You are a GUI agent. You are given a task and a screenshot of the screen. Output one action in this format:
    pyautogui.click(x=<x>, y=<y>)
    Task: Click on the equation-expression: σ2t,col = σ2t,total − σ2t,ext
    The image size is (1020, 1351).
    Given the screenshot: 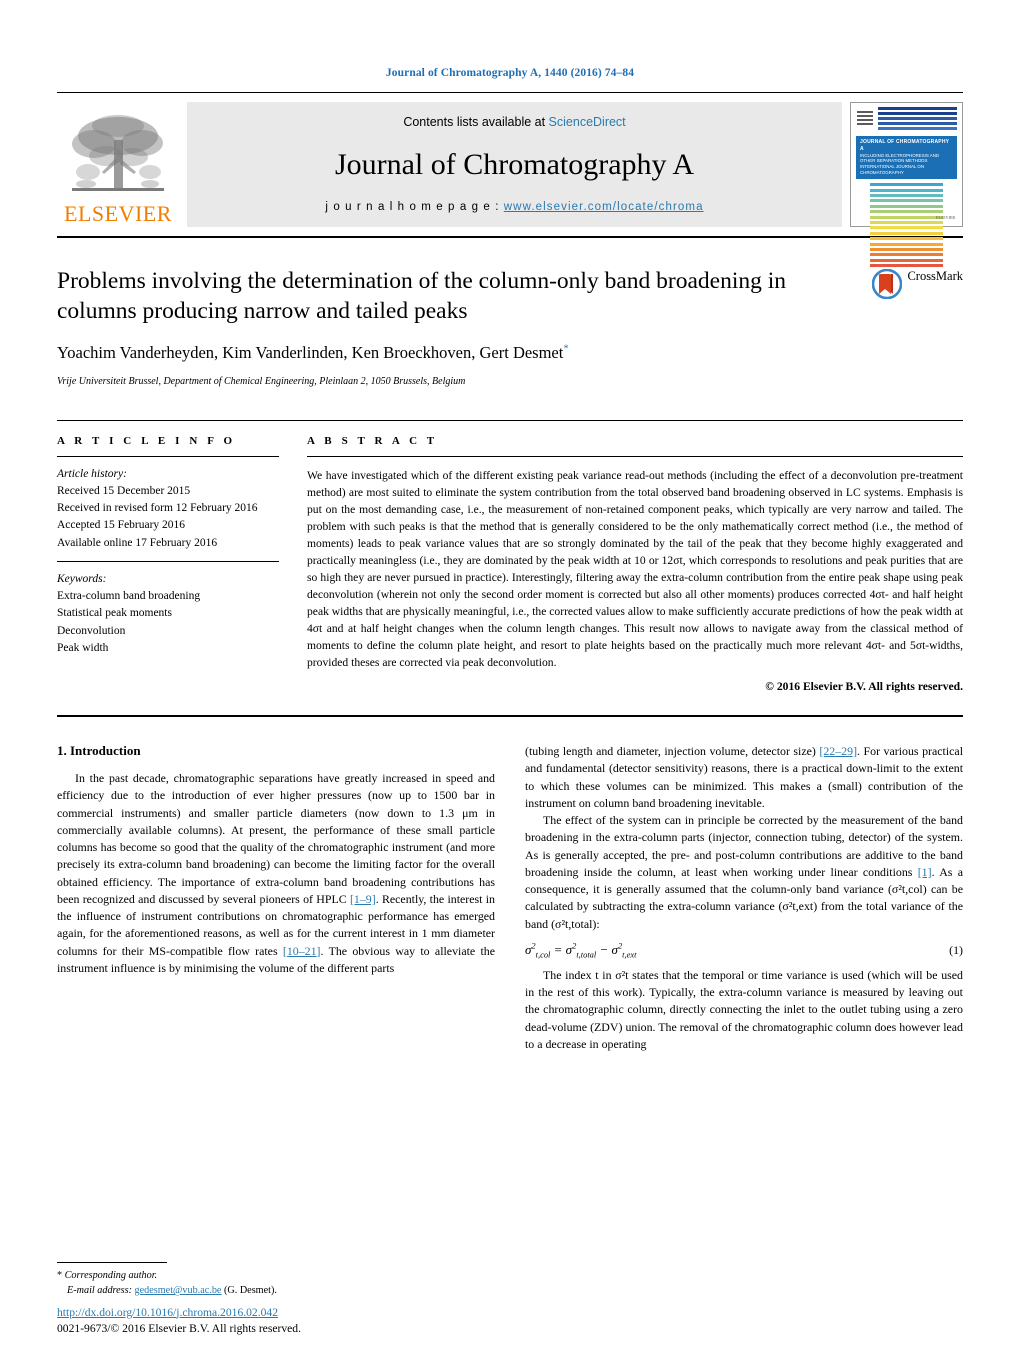 What is the action you would take?
    pyautogui.click(x=581, y=950)
    